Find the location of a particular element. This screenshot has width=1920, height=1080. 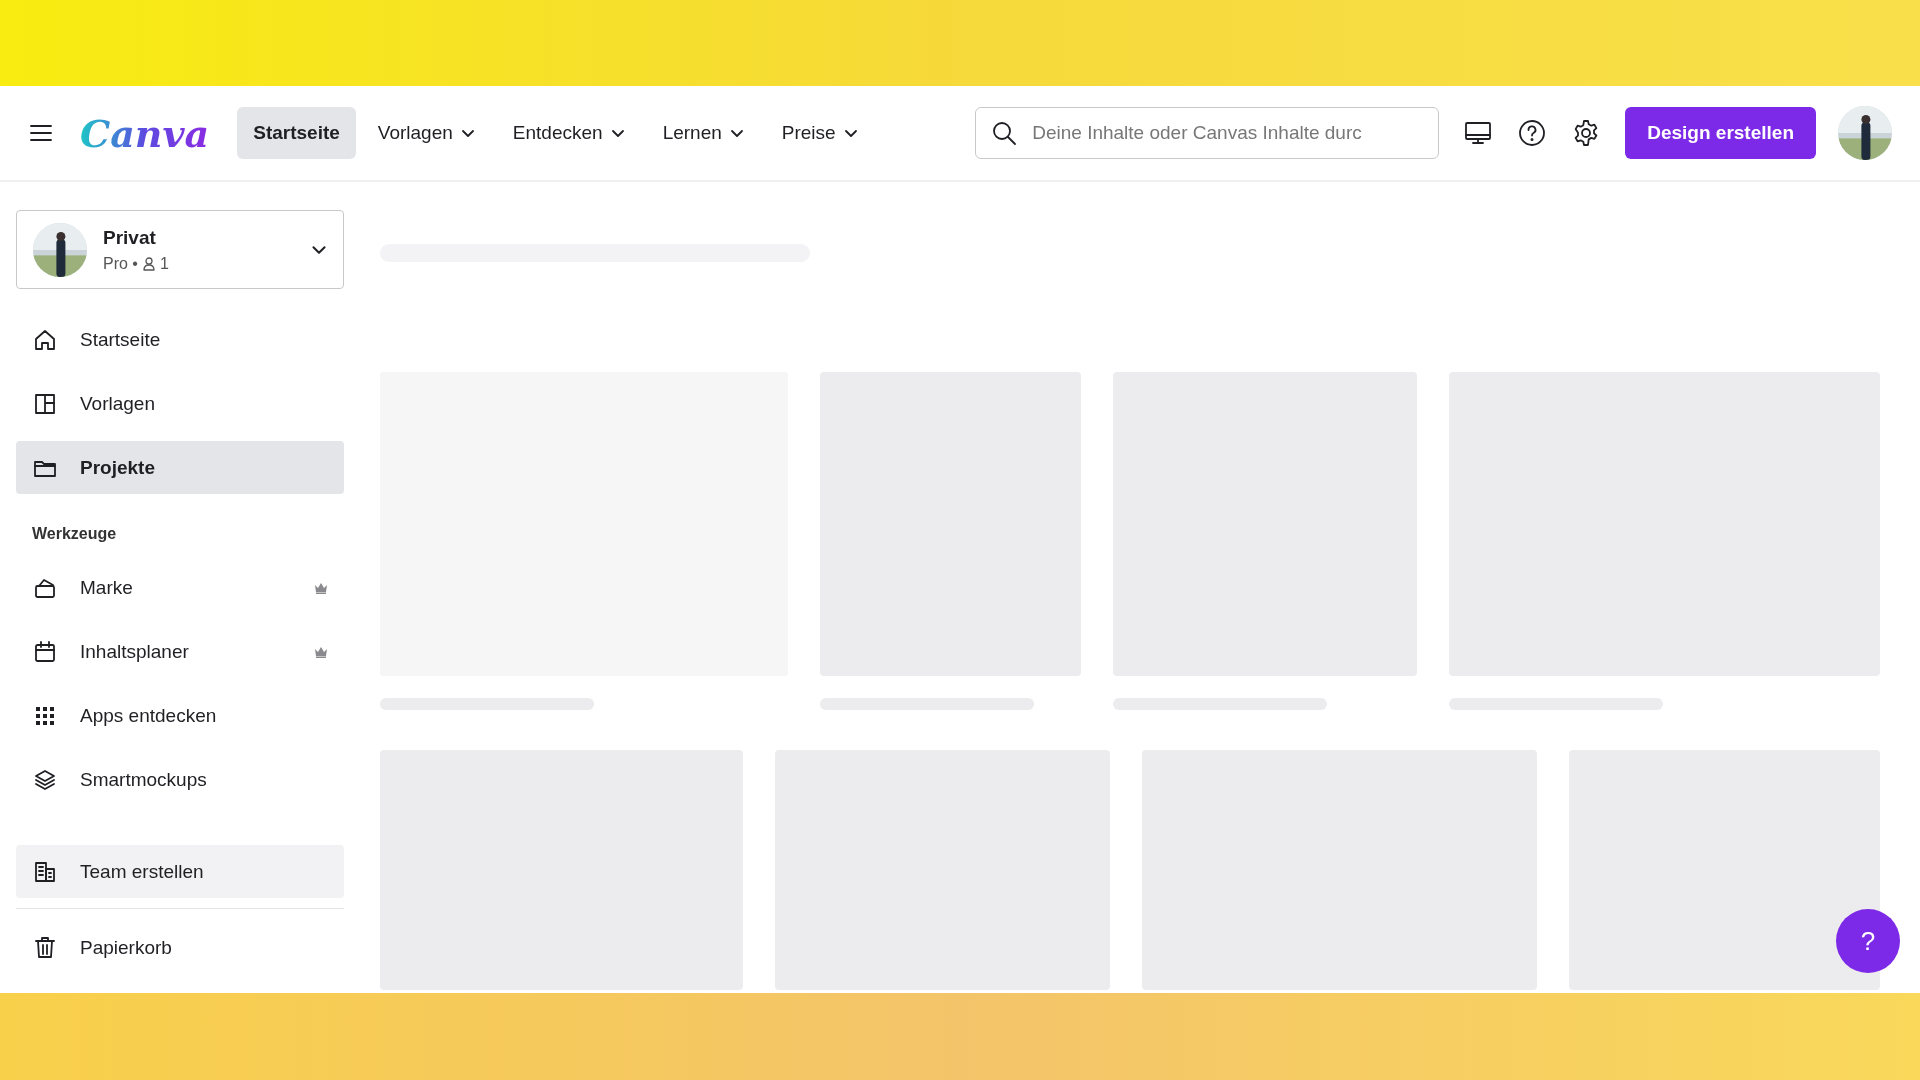

calendar-icon is located at coordinates (45, 651).